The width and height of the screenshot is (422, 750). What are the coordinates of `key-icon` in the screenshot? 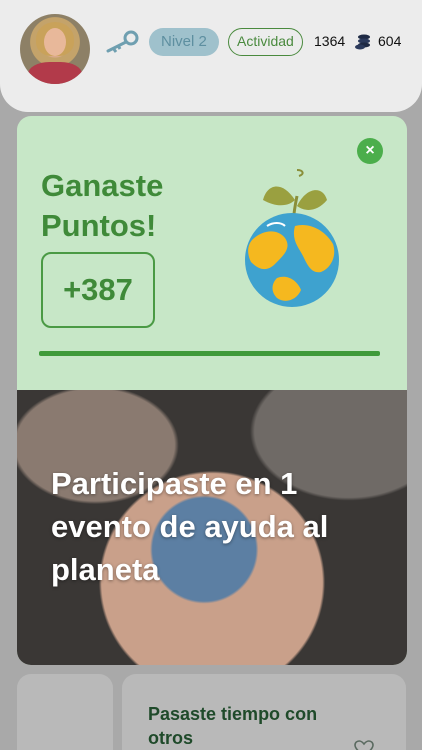 It's located at (122, 41).